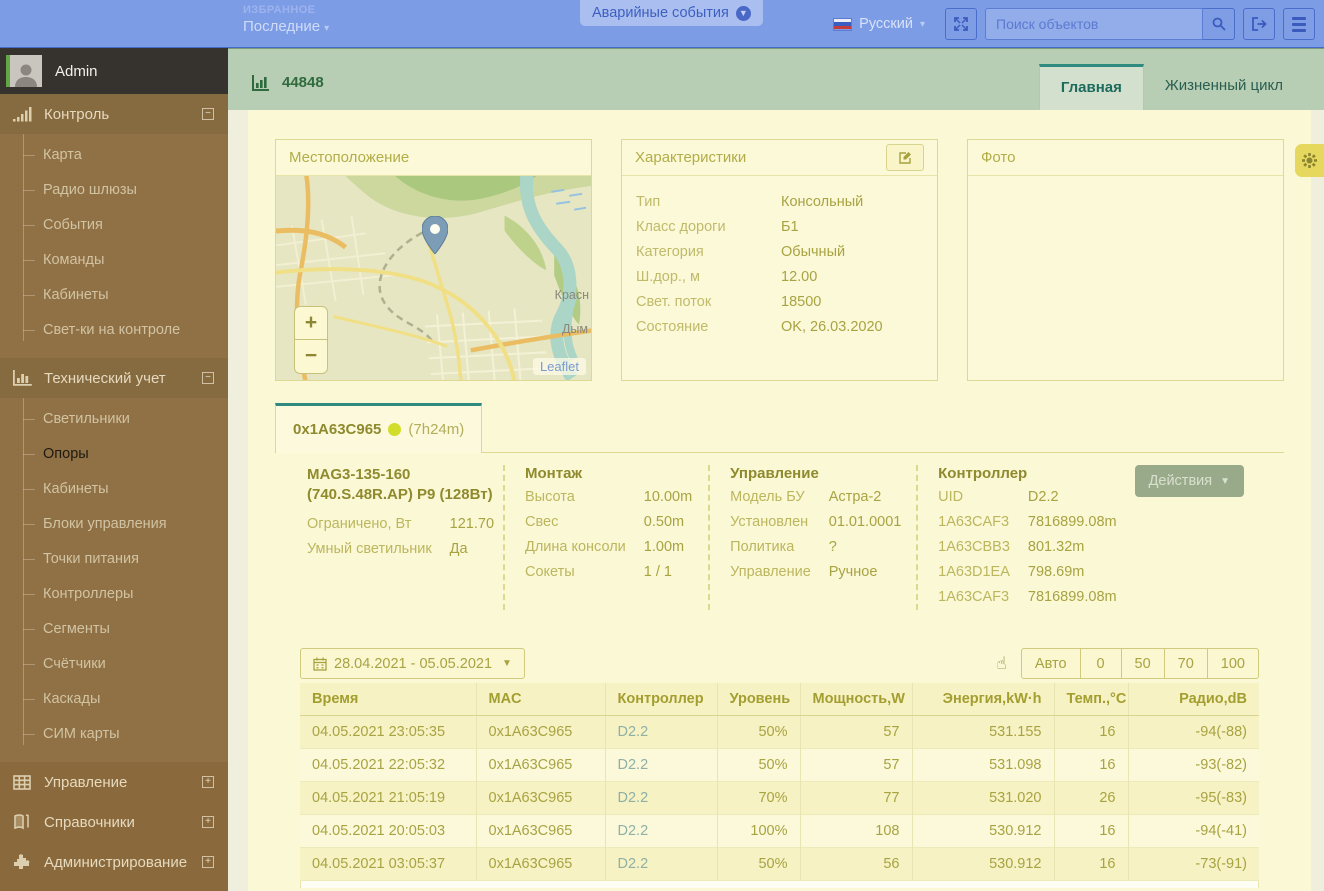 The width and height of the screenshot is (1324, 891). I want to click on field-label: Сокеты, so click(550, 572).